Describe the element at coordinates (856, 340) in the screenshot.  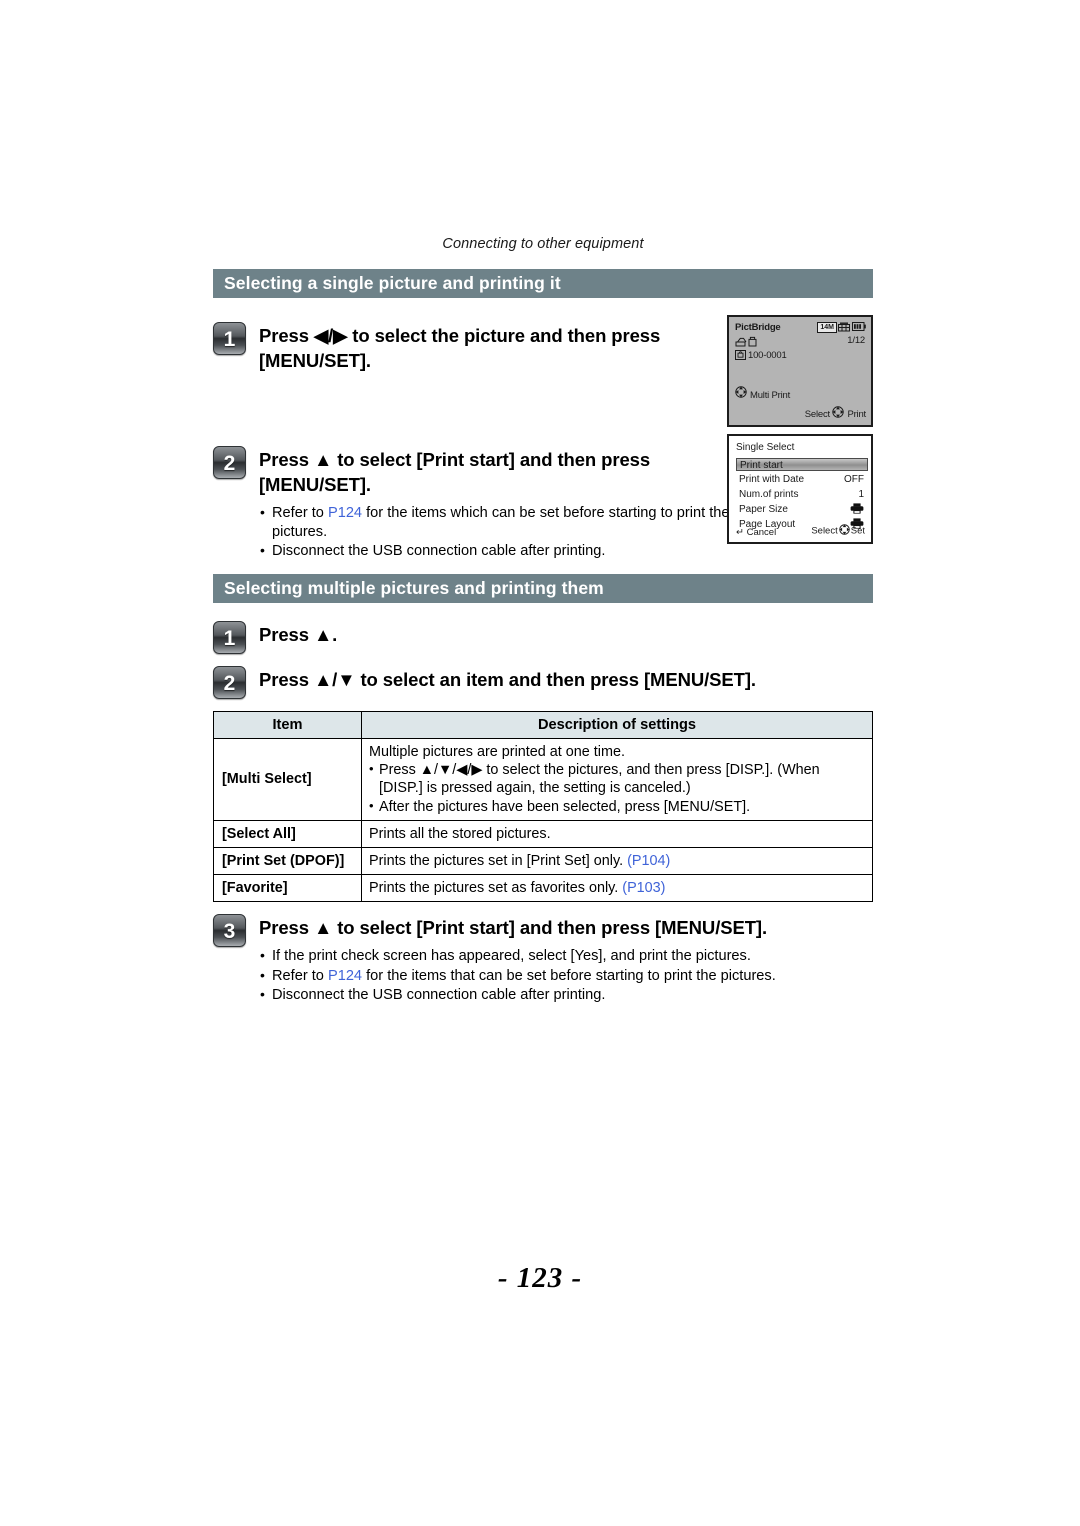
I see `picture-counter: 1/12` at that location.